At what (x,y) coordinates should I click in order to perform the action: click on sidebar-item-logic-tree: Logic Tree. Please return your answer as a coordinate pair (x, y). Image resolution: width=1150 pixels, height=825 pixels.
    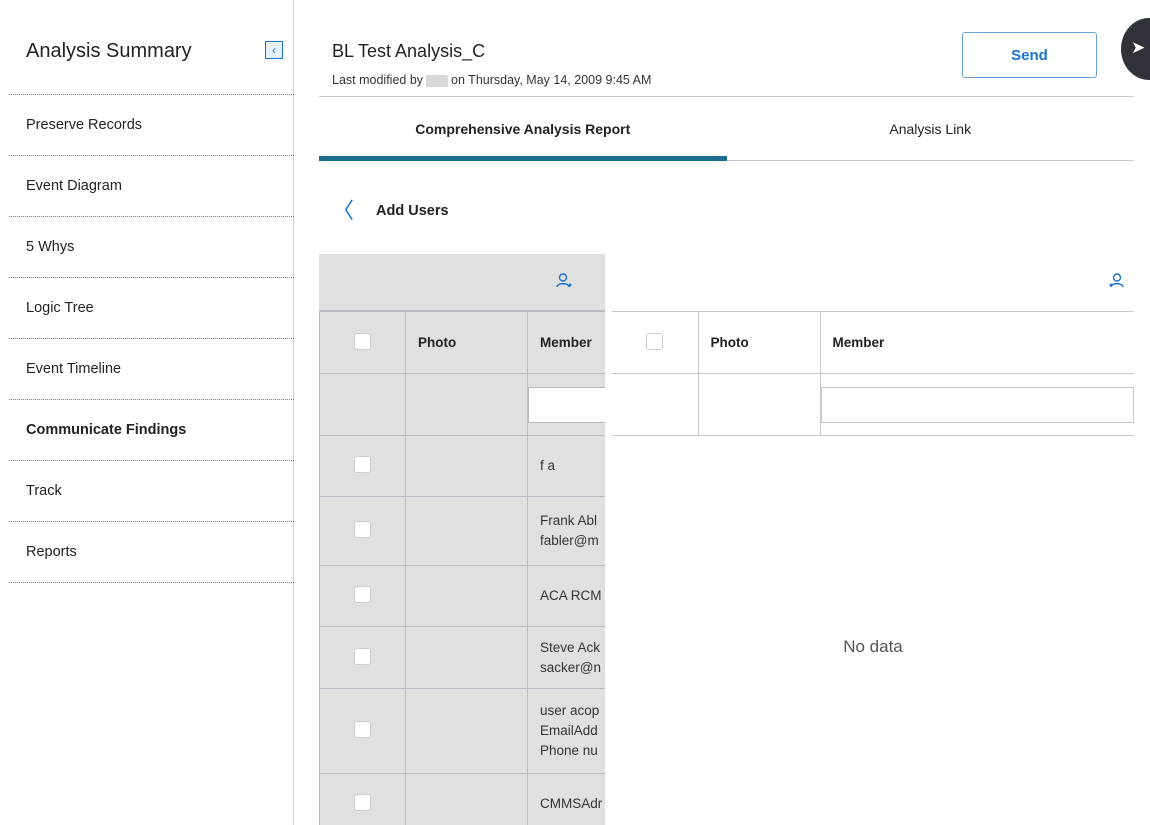
    Looking at the image, I should click on (151, 308).